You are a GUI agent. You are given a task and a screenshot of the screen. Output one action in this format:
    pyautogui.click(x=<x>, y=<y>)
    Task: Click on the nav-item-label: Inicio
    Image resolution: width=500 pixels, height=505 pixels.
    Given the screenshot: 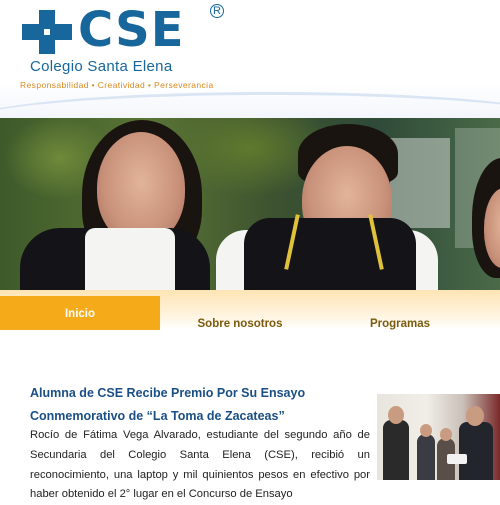 What is the action you would take?
    pyautogui.click(x=80, y=314)
    